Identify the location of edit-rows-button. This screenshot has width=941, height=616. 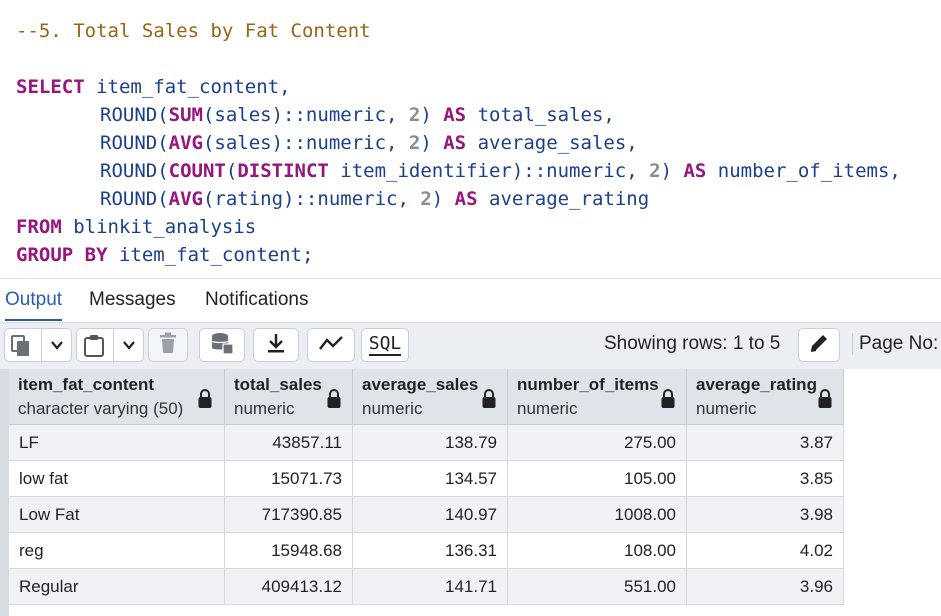
(819, 345).